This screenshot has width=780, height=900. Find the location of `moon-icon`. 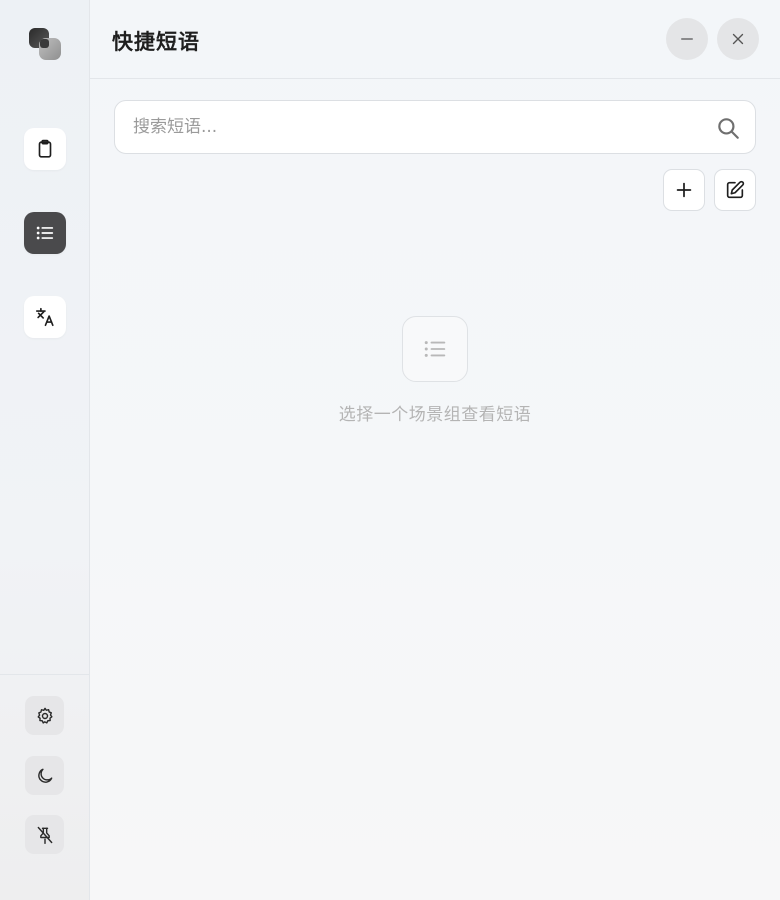

moon-icon is located at coordinates (44, 775).